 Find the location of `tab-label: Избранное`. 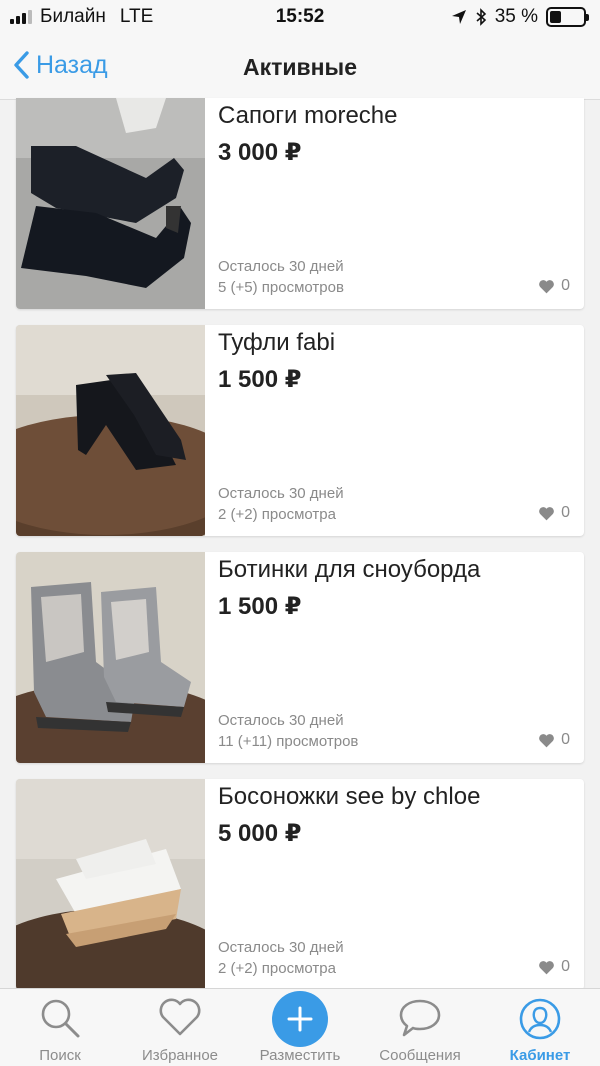

tab-label: Избранное is located at coordinates (180, 1055).